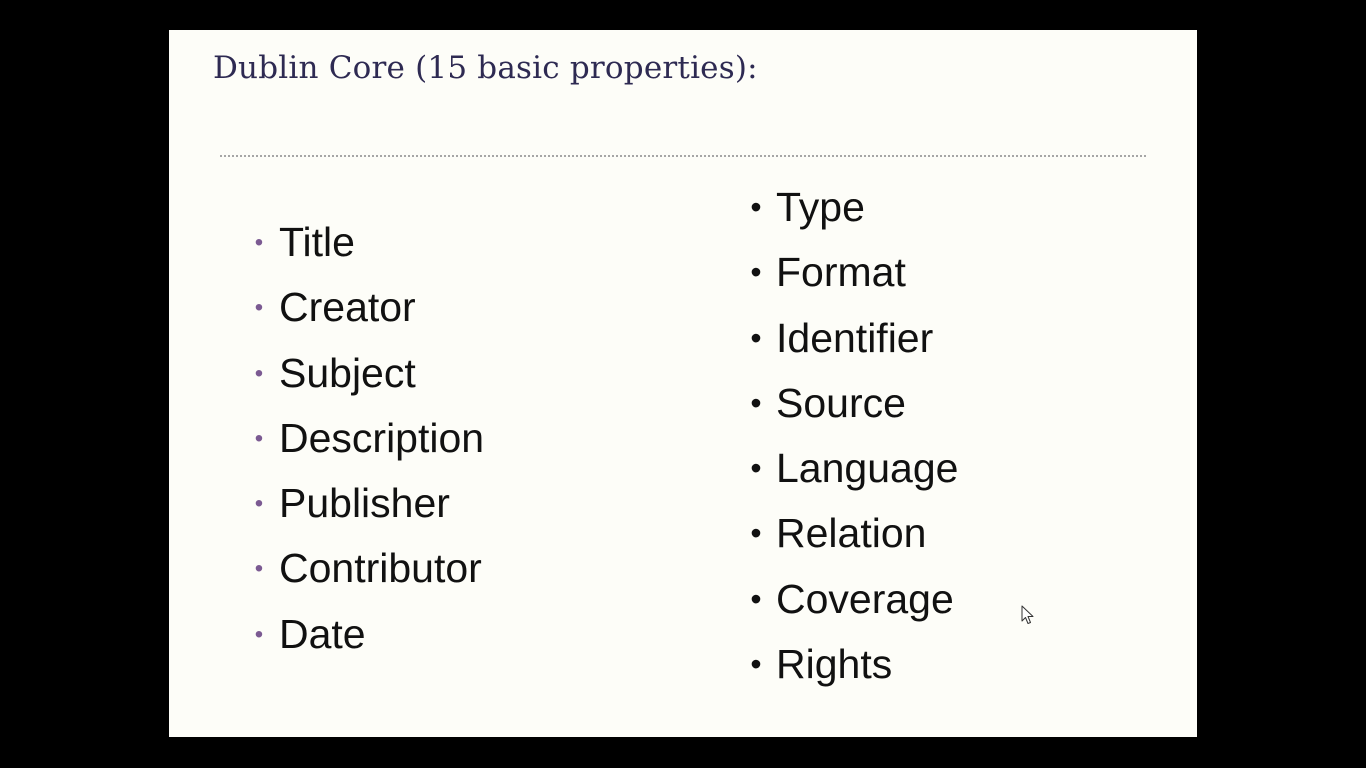  I want to click on list-item: • Format, so click(847, 272).